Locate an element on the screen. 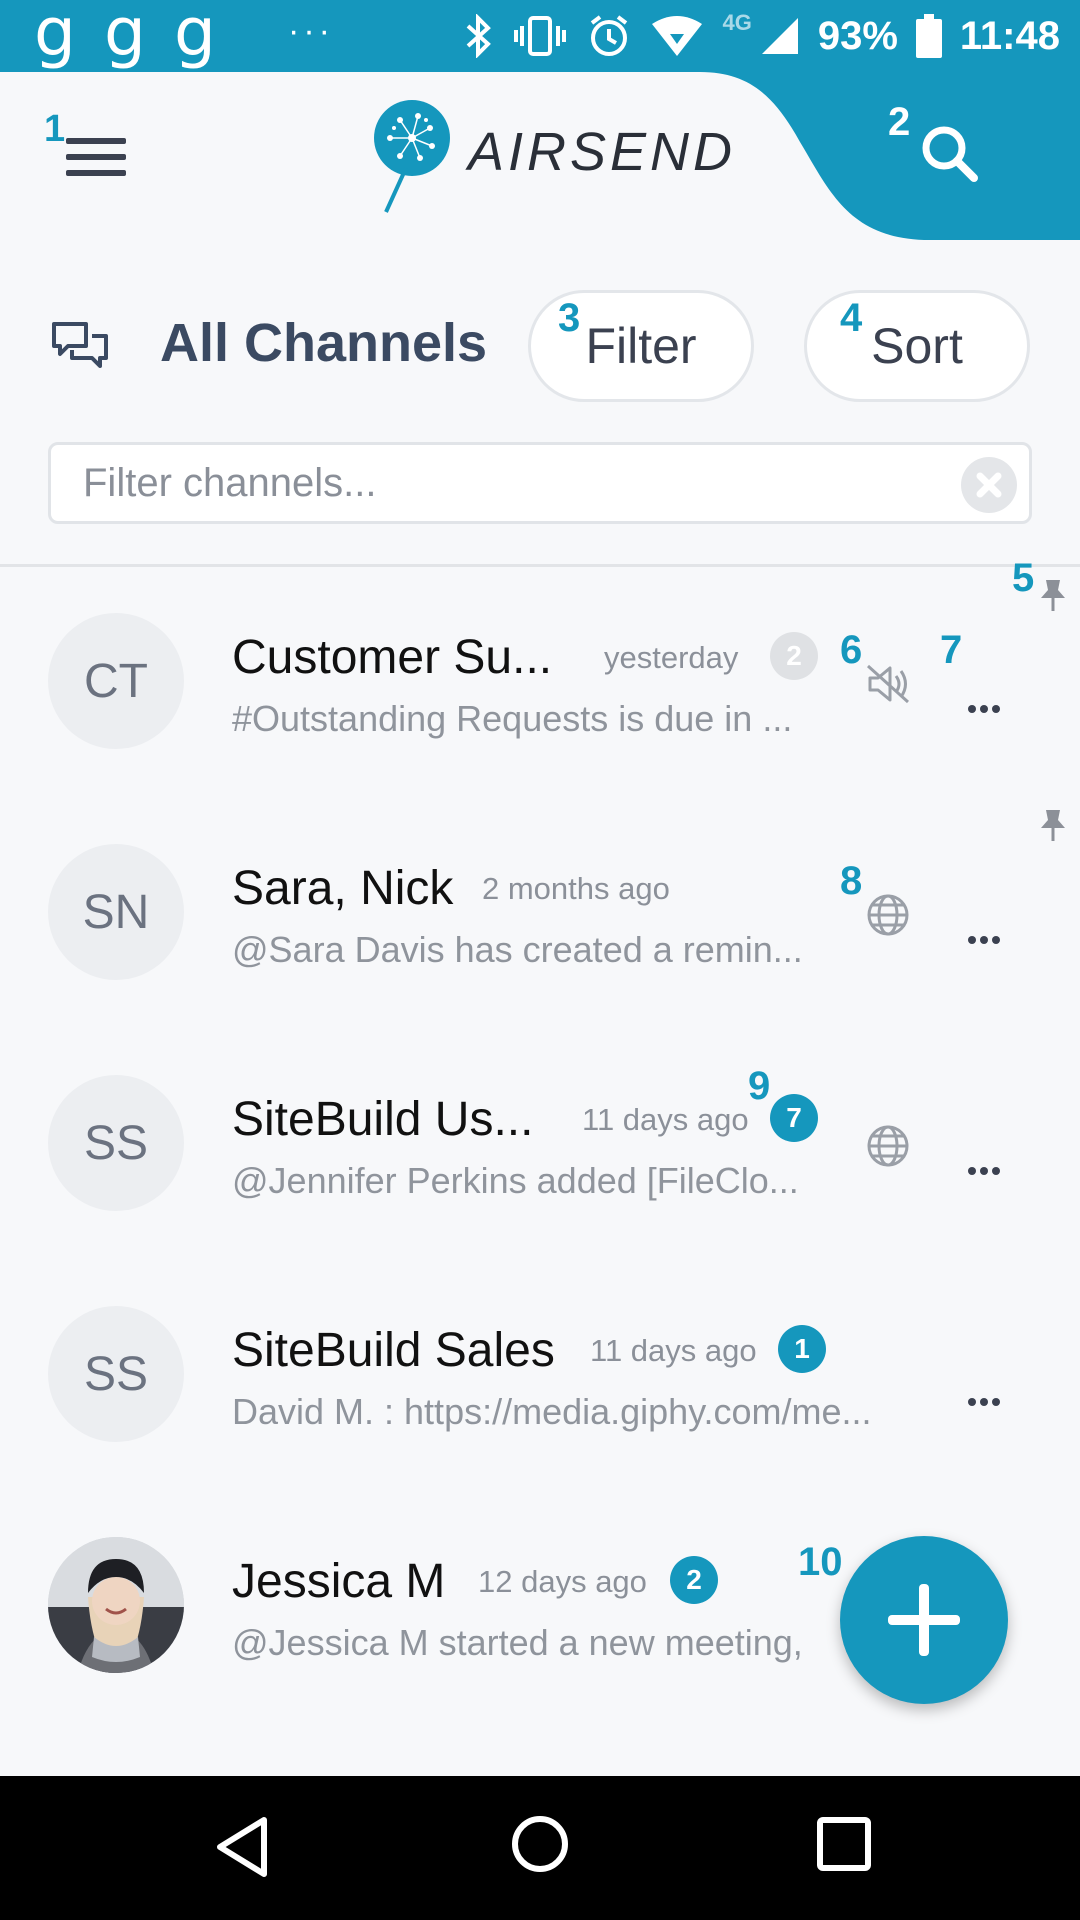 Image resolution: width=1080 pixels, height=1920 pixels. annotation-label: 3 is located at coordinates (569, 318).